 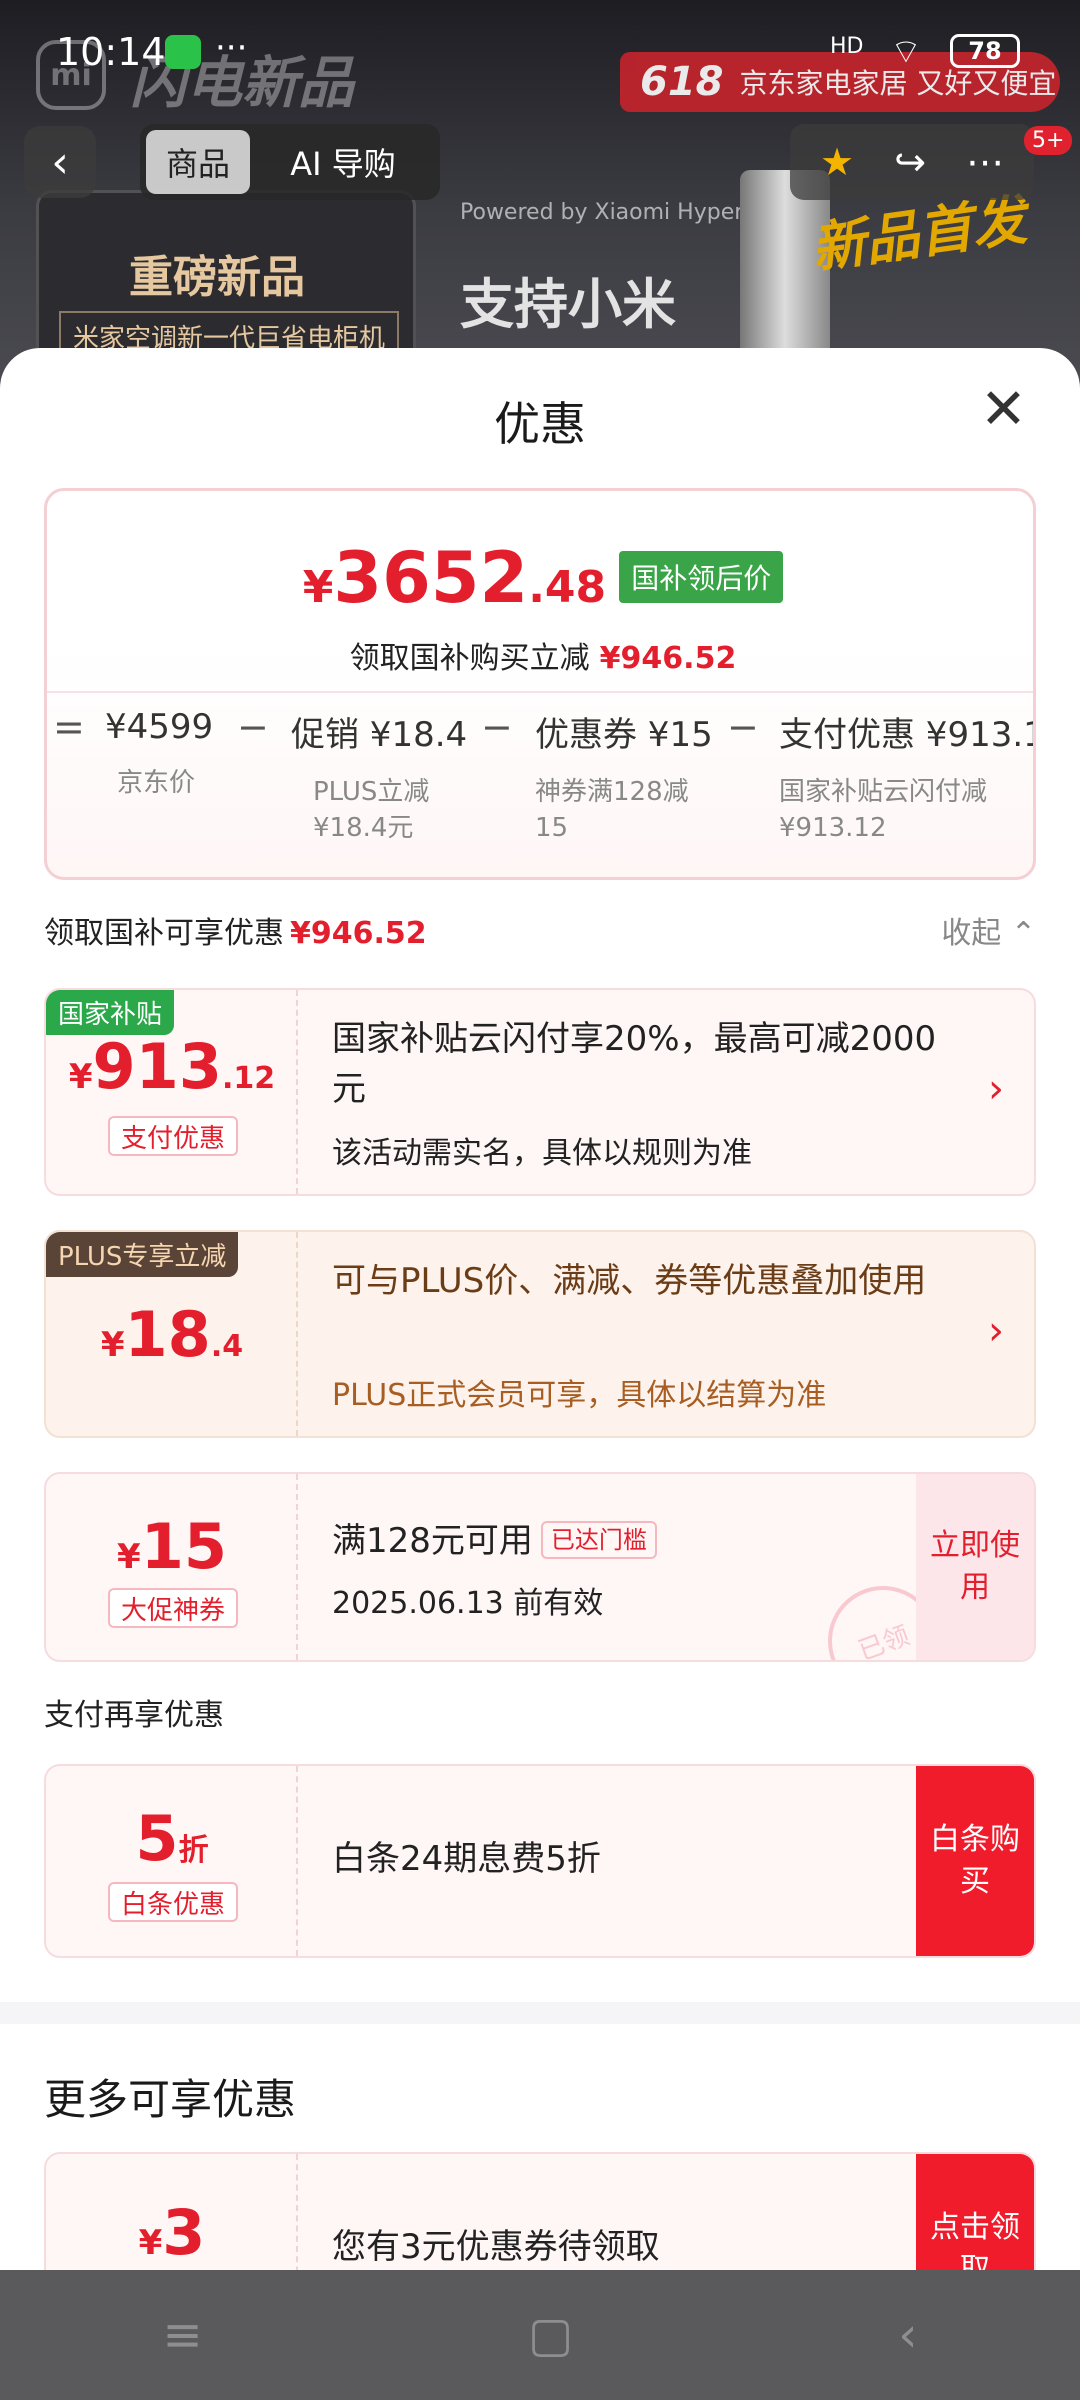 I want to click on breakdown-value: 优惠券 ¥15, so click(x=624, y=735).